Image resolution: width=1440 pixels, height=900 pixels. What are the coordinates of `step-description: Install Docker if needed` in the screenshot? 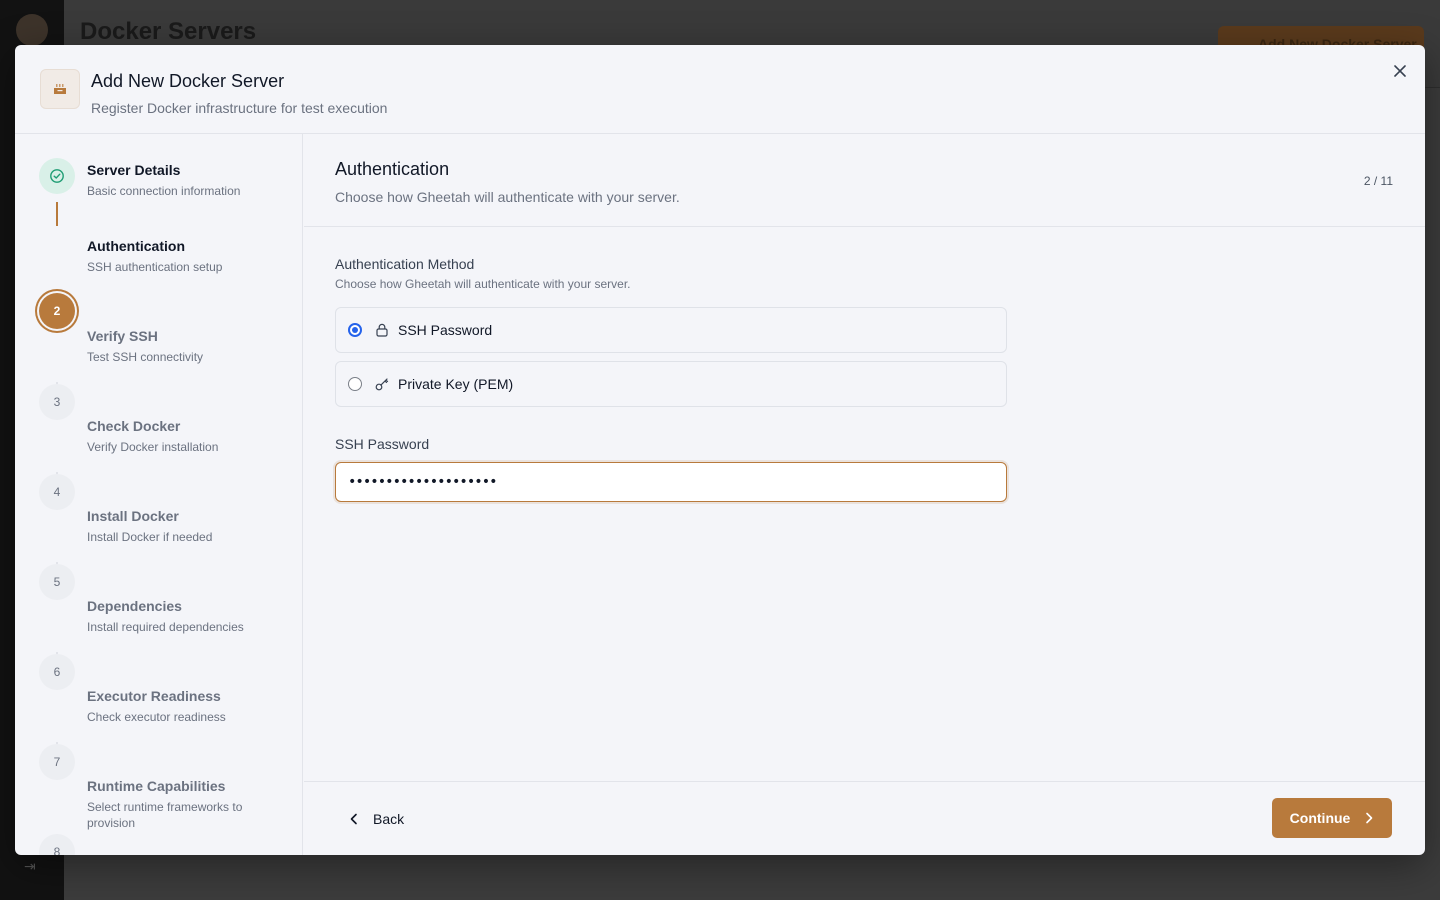 It's located at (150, 537).